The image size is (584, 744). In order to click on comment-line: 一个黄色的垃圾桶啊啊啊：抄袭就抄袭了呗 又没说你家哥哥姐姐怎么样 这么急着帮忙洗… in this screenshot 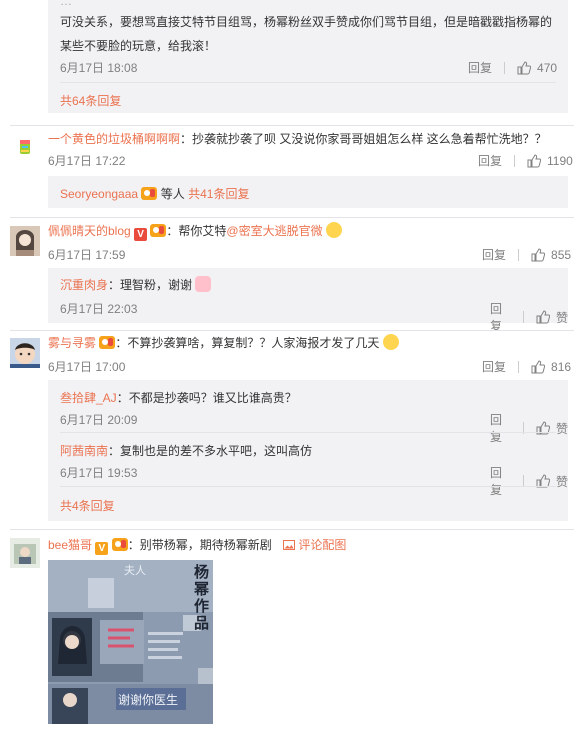, I will do `click(297, 138)`.